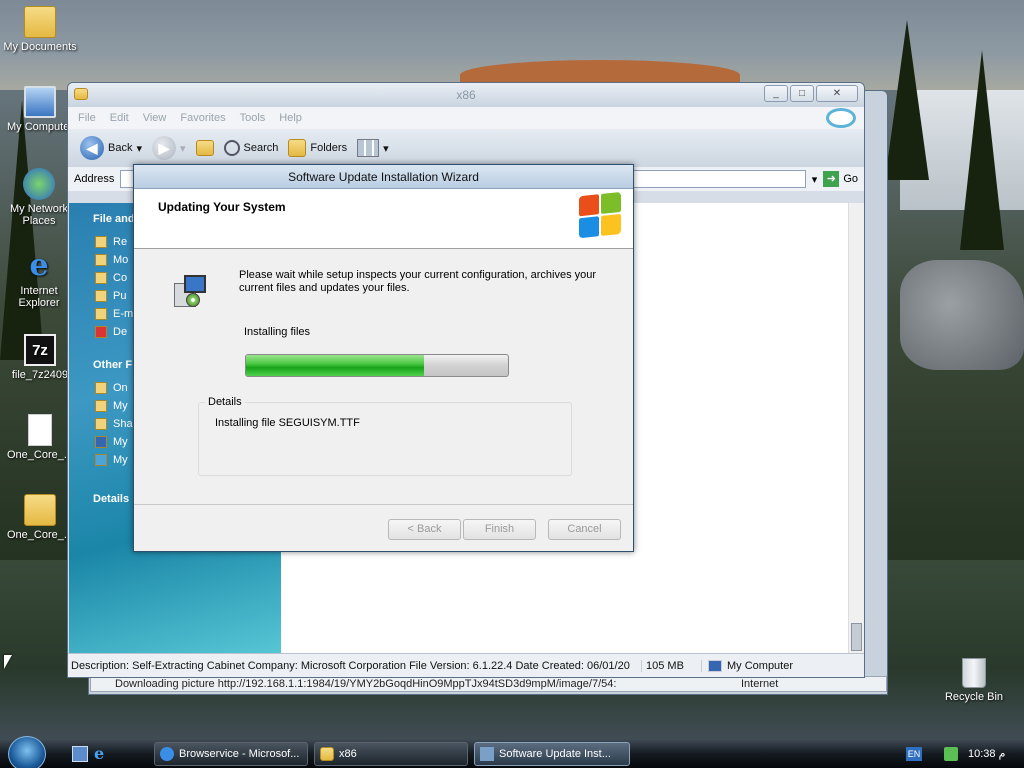 This screenshot has height=768, width=1024. Describe the element at coordinates (101, 332) in the screenshot. I see `delete-icon` at that location.